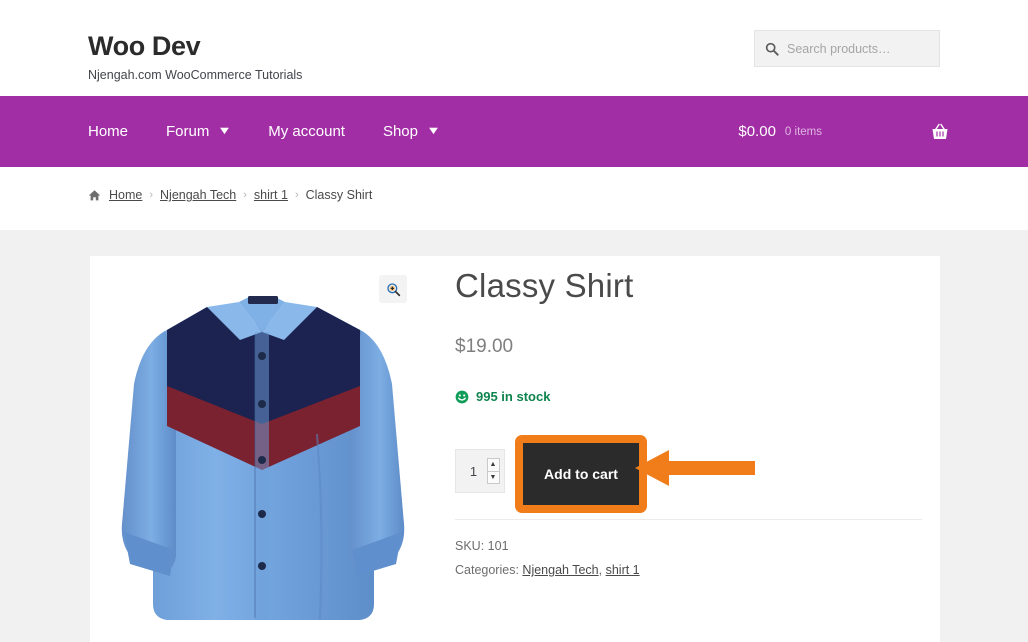 The height and width of the screenshot is (642, 1028). What do you see at coordinates (462, 397) in the screenshot?
I see `smiley-face-icon` at bounding box center [462, 397].